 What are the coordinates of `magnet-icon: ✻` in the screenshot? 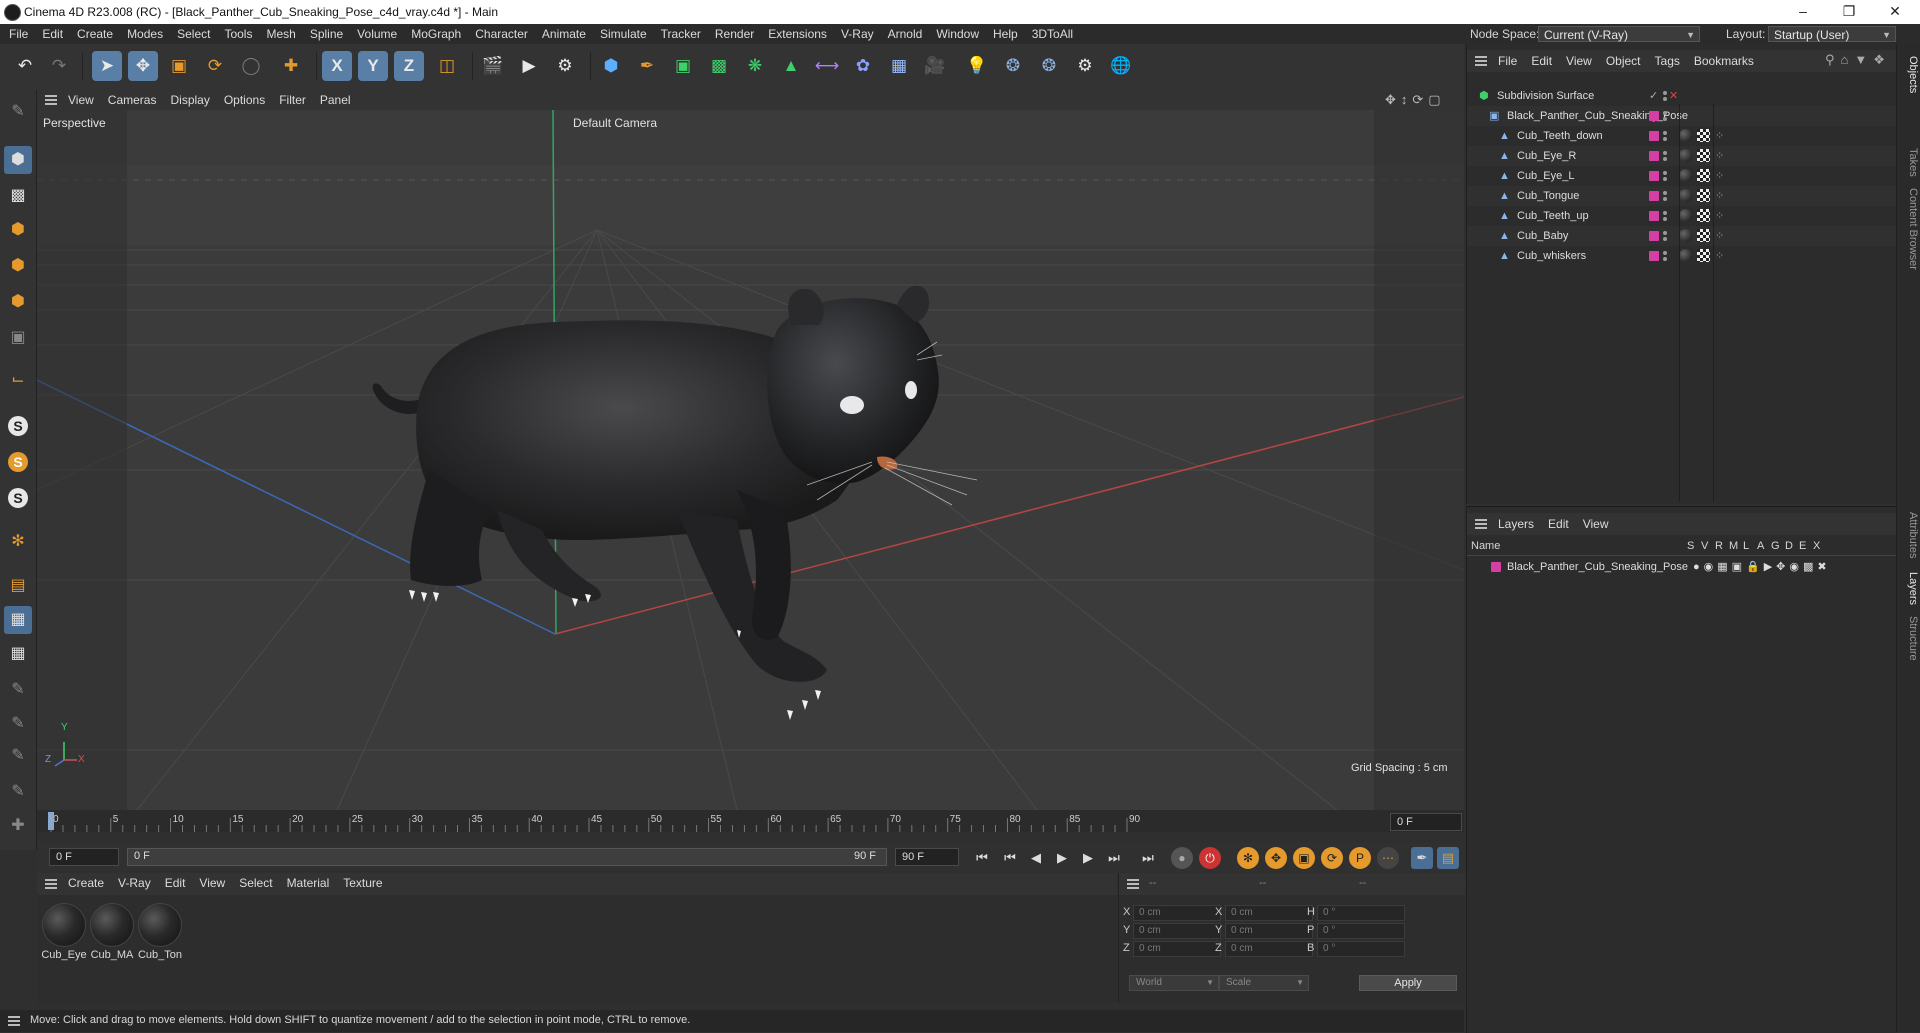 It's located at (18, 542).